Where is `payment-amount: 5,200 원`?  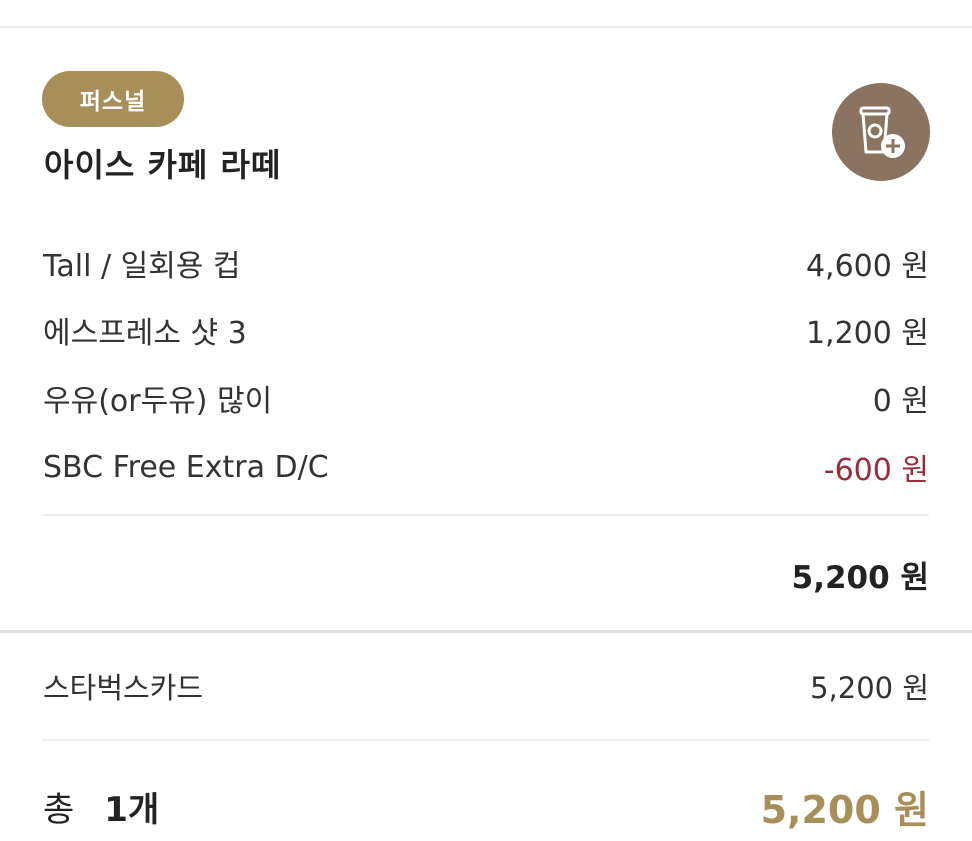 payment-amount: 5,200 원 is located at coordinates (869, 688).